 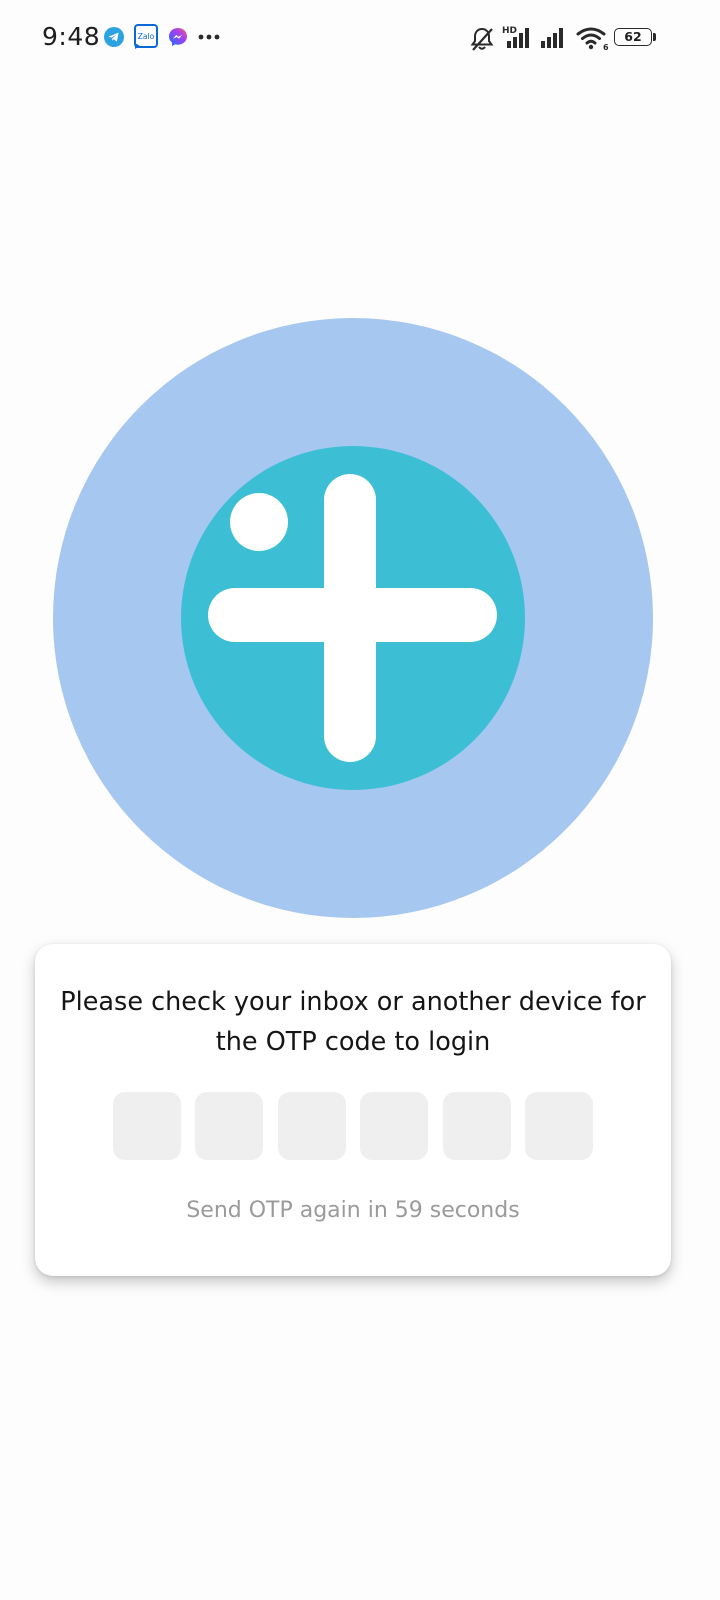 What do you see at coordinates (515, 37) in the screenshot?
I see `signal-icon: HD` at bounding box center [515, 37].